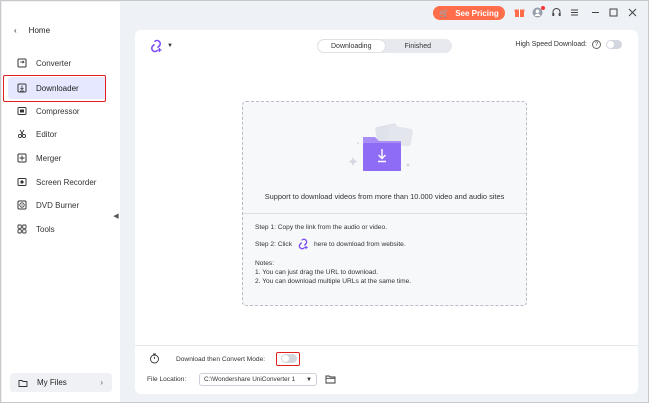  I want to click on cart-icon: 🛒, so click(444, 13).